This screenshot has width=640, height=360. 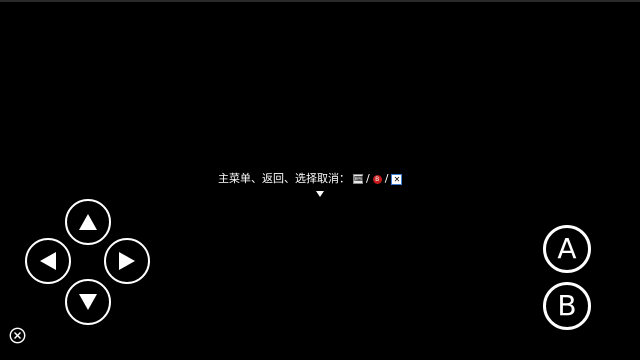 What do you see at coordinates (397, 179) in the screenshot?
I see `x-key-icon: ✕` at bounding box center [397, 179].